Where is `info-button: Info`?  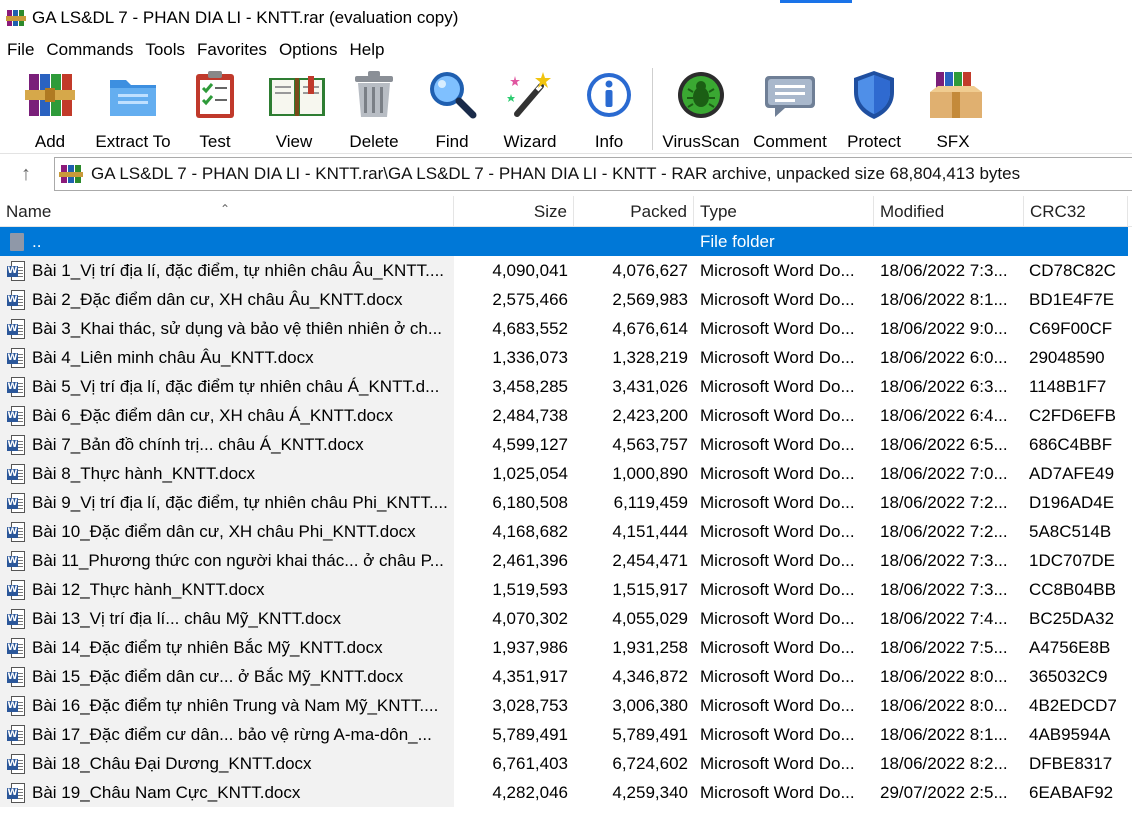 info-button: Info is located at coordinates (609, 110).